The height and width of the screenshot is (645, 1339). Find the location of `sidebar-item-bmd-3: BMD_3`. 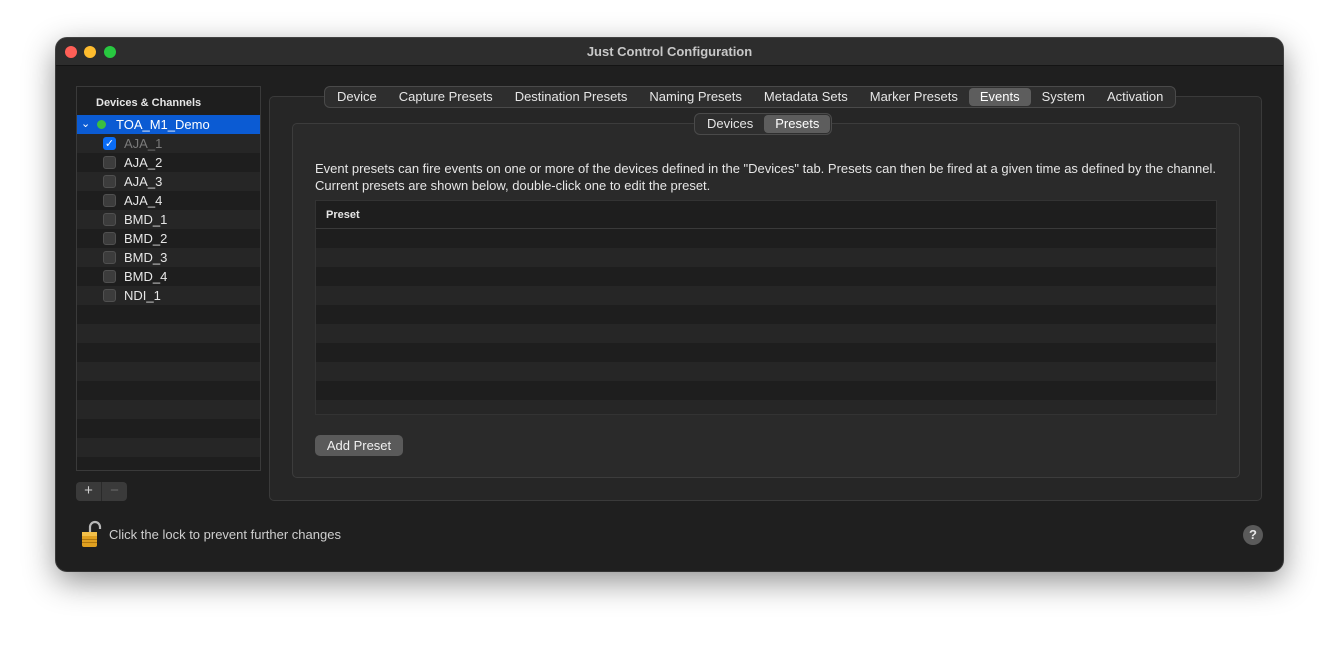

sidebar-item-bmd-3: BMD_3 is located at coordinates (168, 257).